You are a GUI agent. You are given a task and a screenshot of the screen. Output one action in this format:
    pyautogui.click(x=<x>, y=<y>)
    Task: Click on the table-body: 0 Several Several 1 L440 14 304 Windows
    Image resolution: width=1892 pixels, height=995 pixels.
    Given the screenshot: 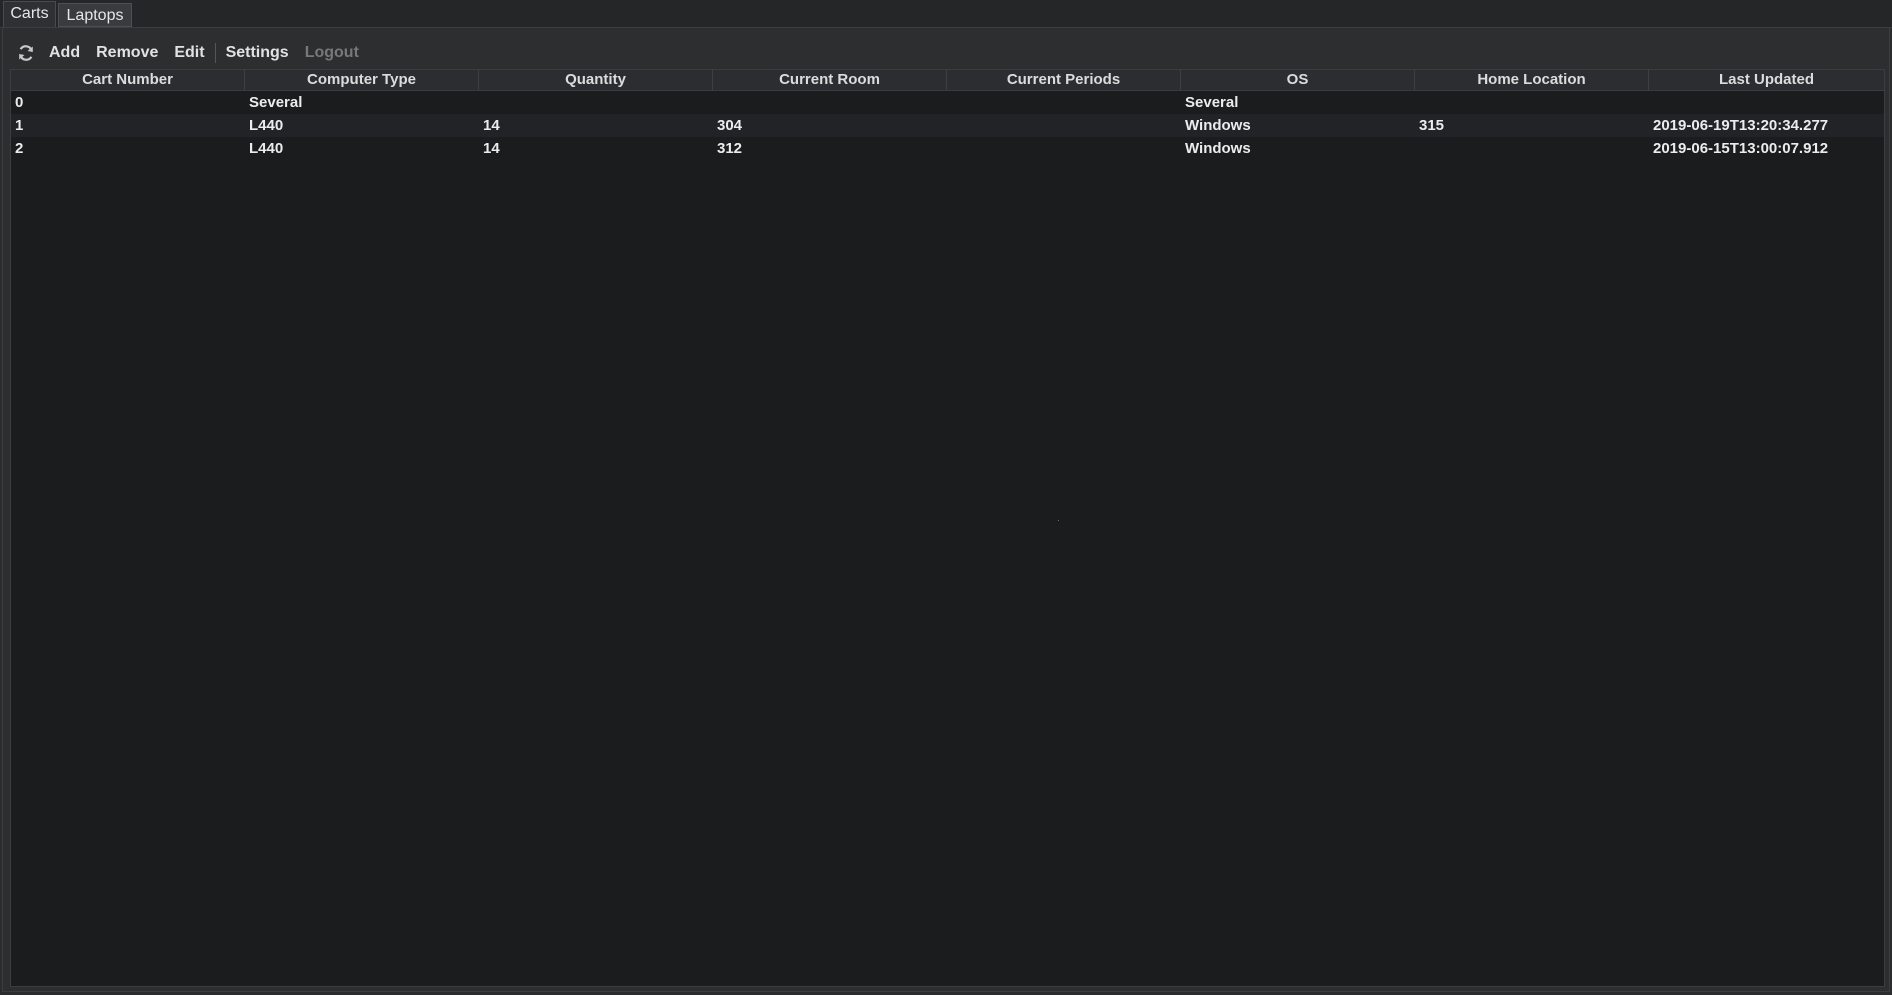 What is the action you would take?
    pyautogui.click(x=947, y=125)
    